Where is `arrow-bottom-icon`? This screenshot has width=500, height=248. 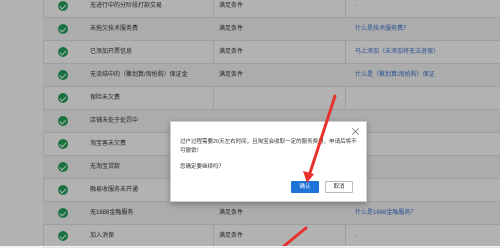 arrow-bottom-icon is located at coordinates (295, 236).